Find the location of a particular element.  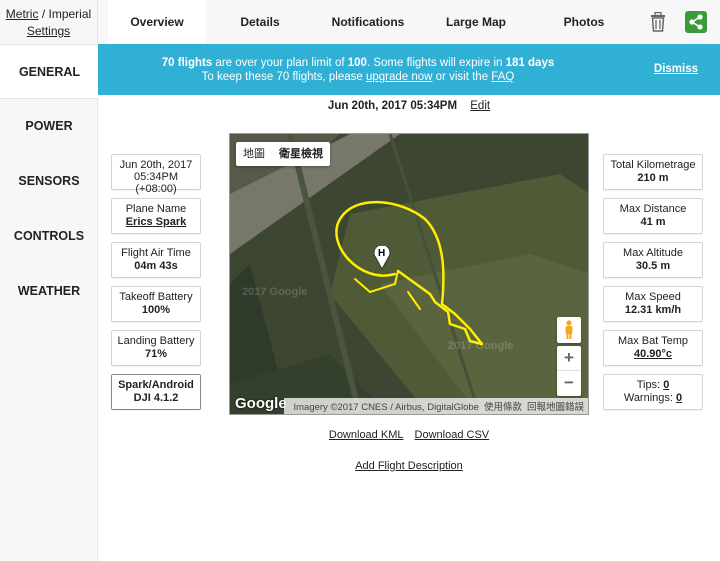

max-speed-label: Max Speed is located at coordinates (653, 297).